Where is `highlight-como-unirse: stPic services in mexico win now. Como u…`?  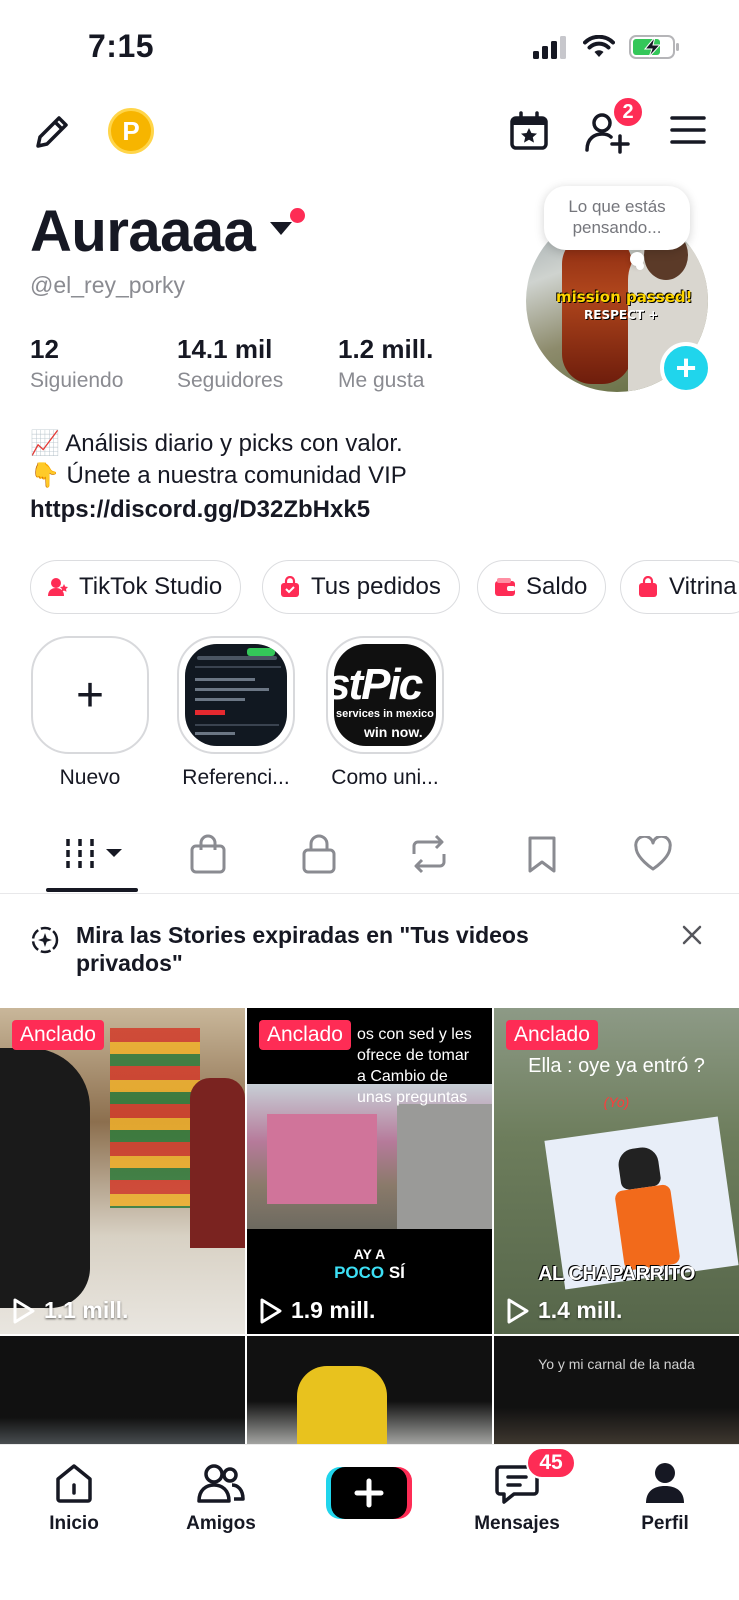 highlight-como-unirse: stPic services in mexico win now. Como u… is located at coordinates (385, 713).